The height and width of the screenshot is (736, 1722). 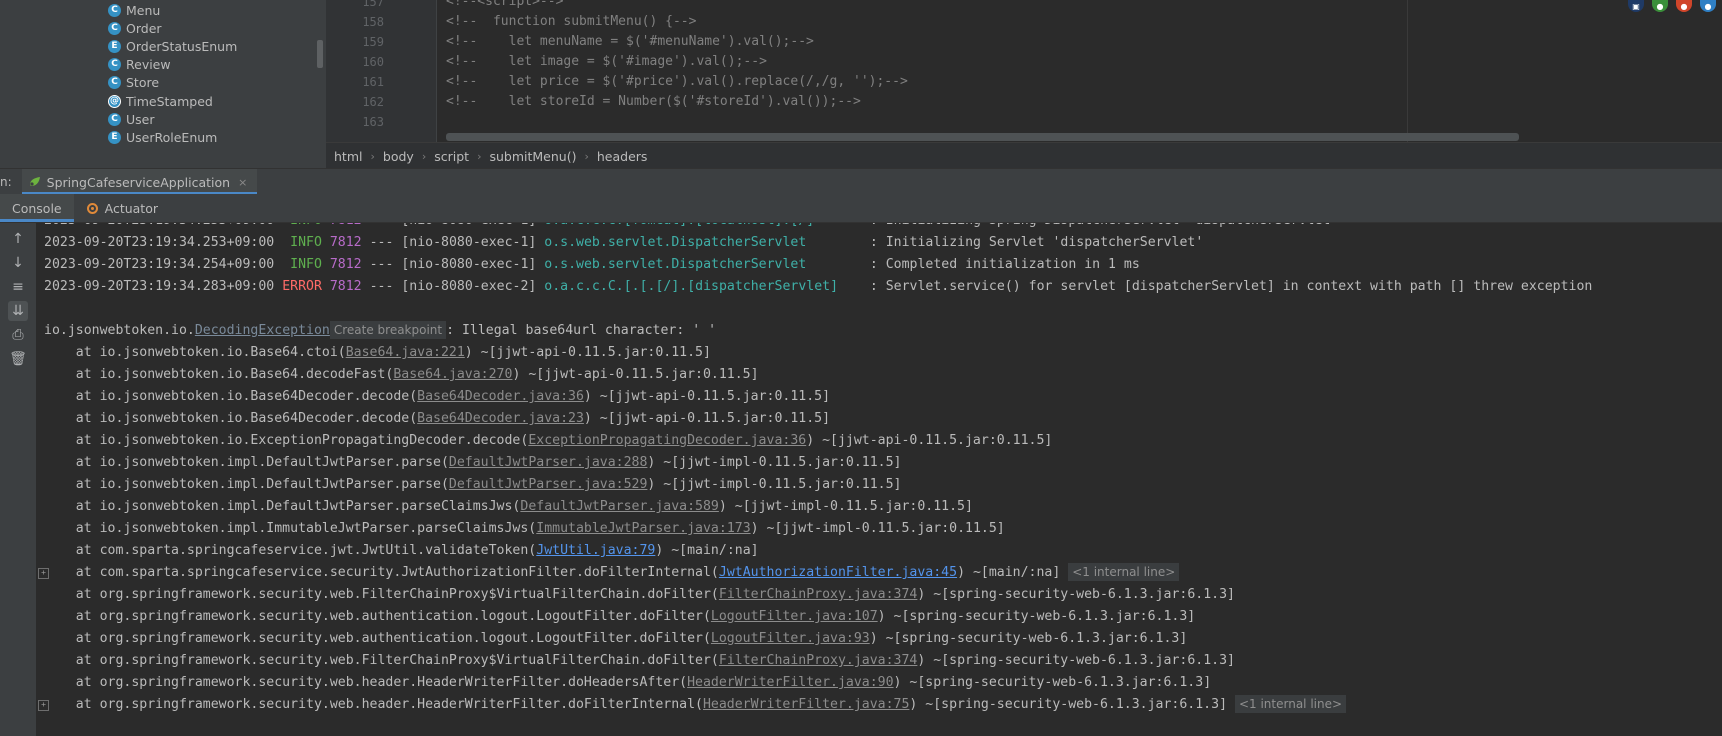 What do you see at coordinates (398, 156) in the screenshot?
I see `breadcrumb-item: body` at bounding box center [398, 156].